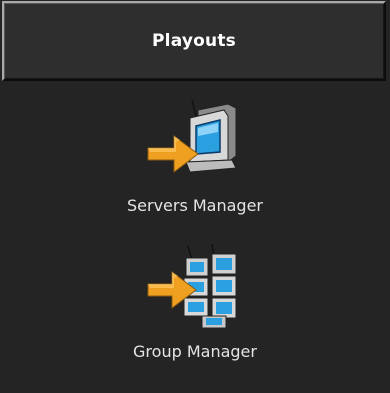  Describe the element at coordinates (192, 136) in the screenshot. I see `server-monitor-arrow-icon` at that location.